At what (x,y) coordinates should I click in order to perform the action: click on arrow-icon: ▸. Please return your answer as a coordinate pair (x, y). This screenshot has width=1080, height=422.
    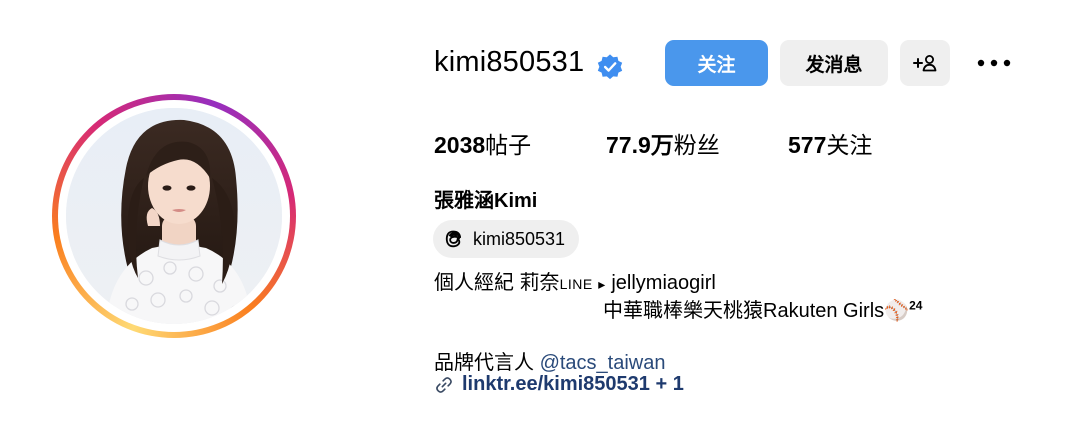
    Looking at the image, I should click on (602, 284).